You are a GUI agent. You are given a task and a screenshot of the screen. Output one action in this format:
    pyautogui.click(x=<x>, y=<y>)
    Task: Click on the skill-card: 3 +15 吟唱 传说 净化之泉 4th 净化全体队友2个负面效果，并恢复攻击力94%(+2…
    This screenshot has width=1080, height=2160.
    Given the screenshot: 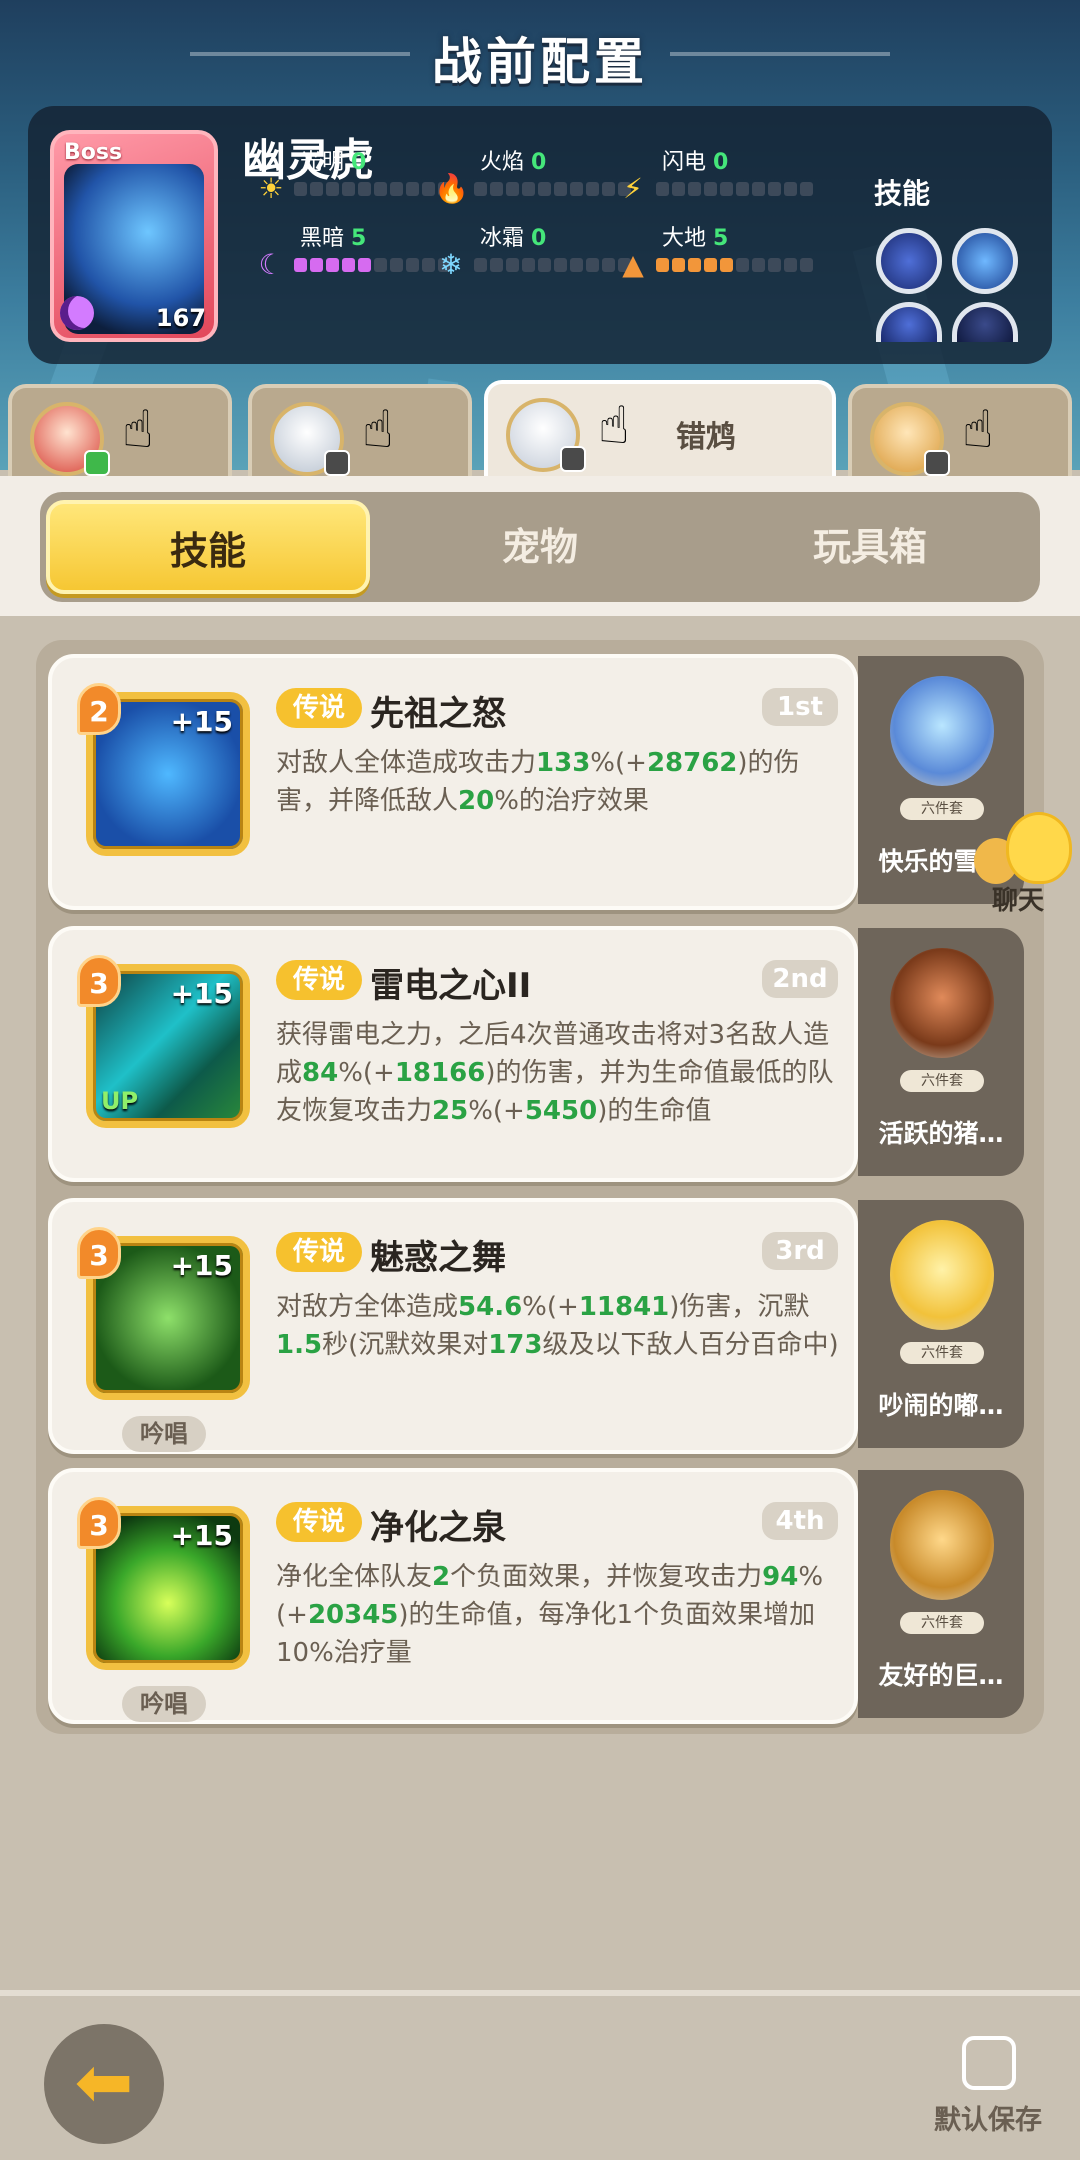 What is the action you would take?
    pyautogui.click(x=453, y=1596)
    